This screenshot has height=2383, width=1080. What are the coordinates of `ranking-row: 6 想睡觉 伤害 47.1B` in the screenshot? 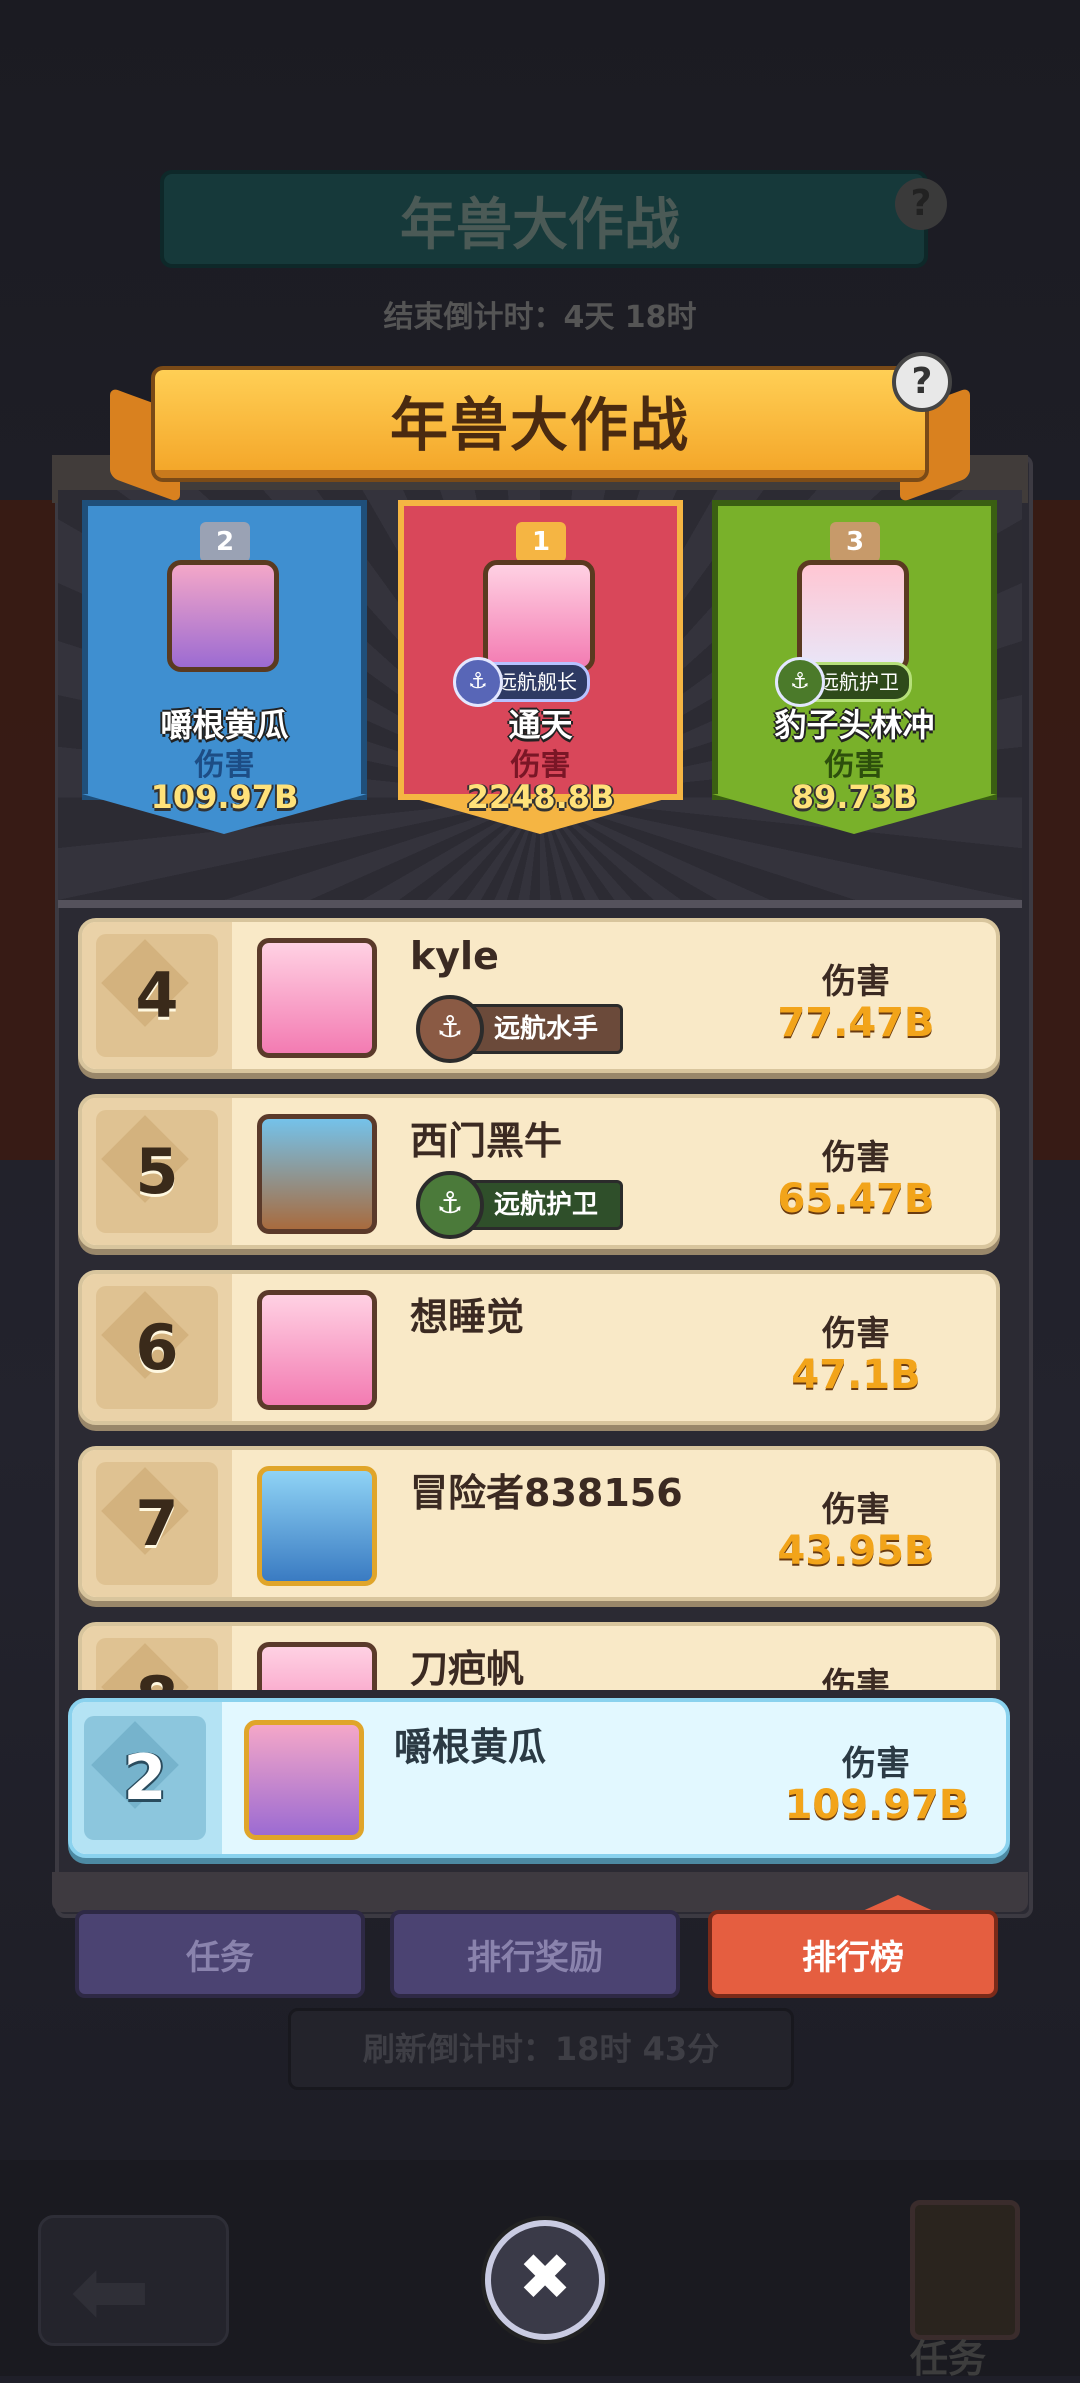 It's located at (539, 1347).